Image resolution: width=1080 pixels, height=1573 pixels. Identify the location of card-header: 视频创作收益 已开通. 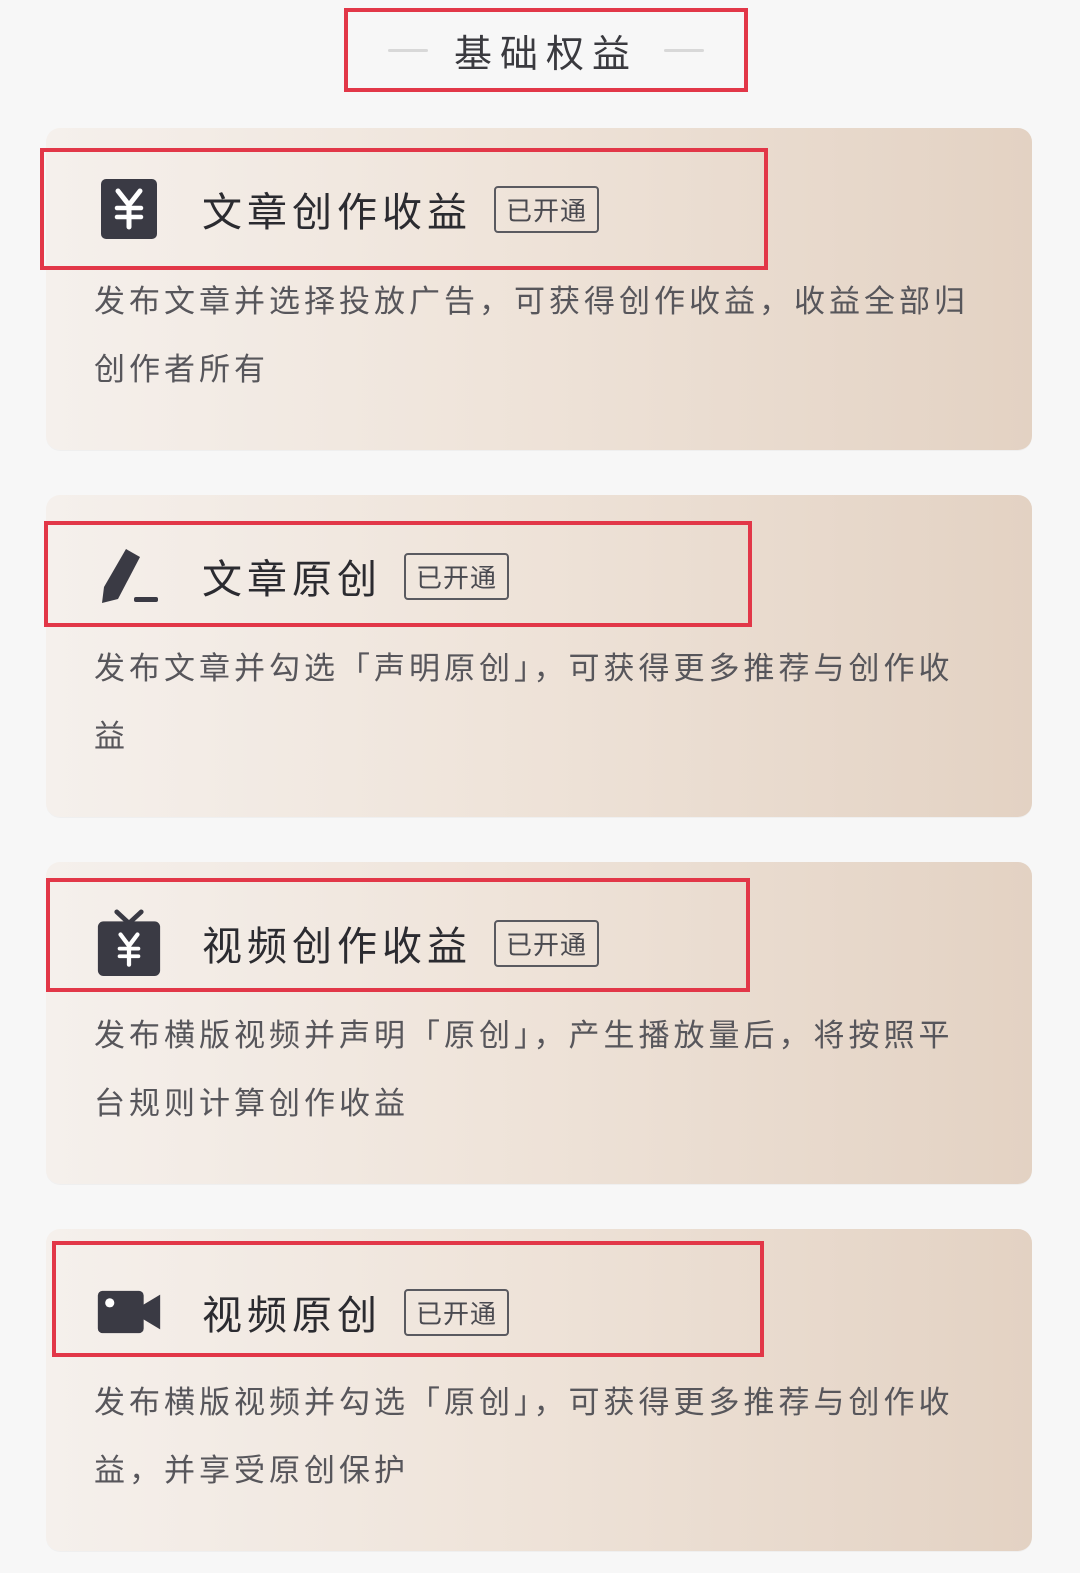
(348, 942).